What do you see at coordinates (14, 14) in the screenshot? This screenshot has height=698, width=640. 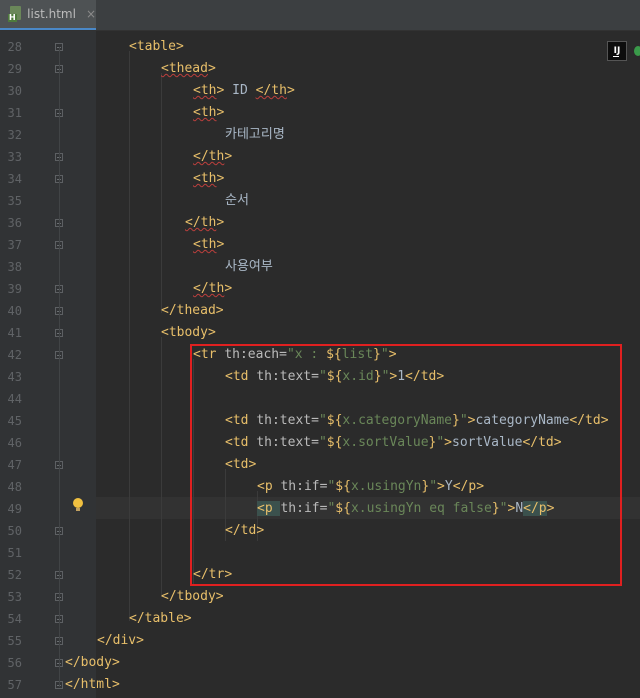 I see `html-file-icon: H` at bounding box center [14, 14].